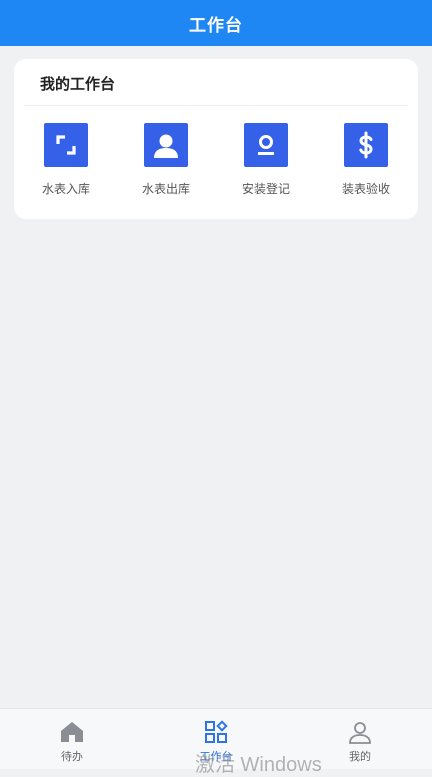 The height and width of the screenshot is (777, 432). Describe the element at coordinates (365, 189) in the screenshot. I see `workbench-item-label: 装表验收` at that location.